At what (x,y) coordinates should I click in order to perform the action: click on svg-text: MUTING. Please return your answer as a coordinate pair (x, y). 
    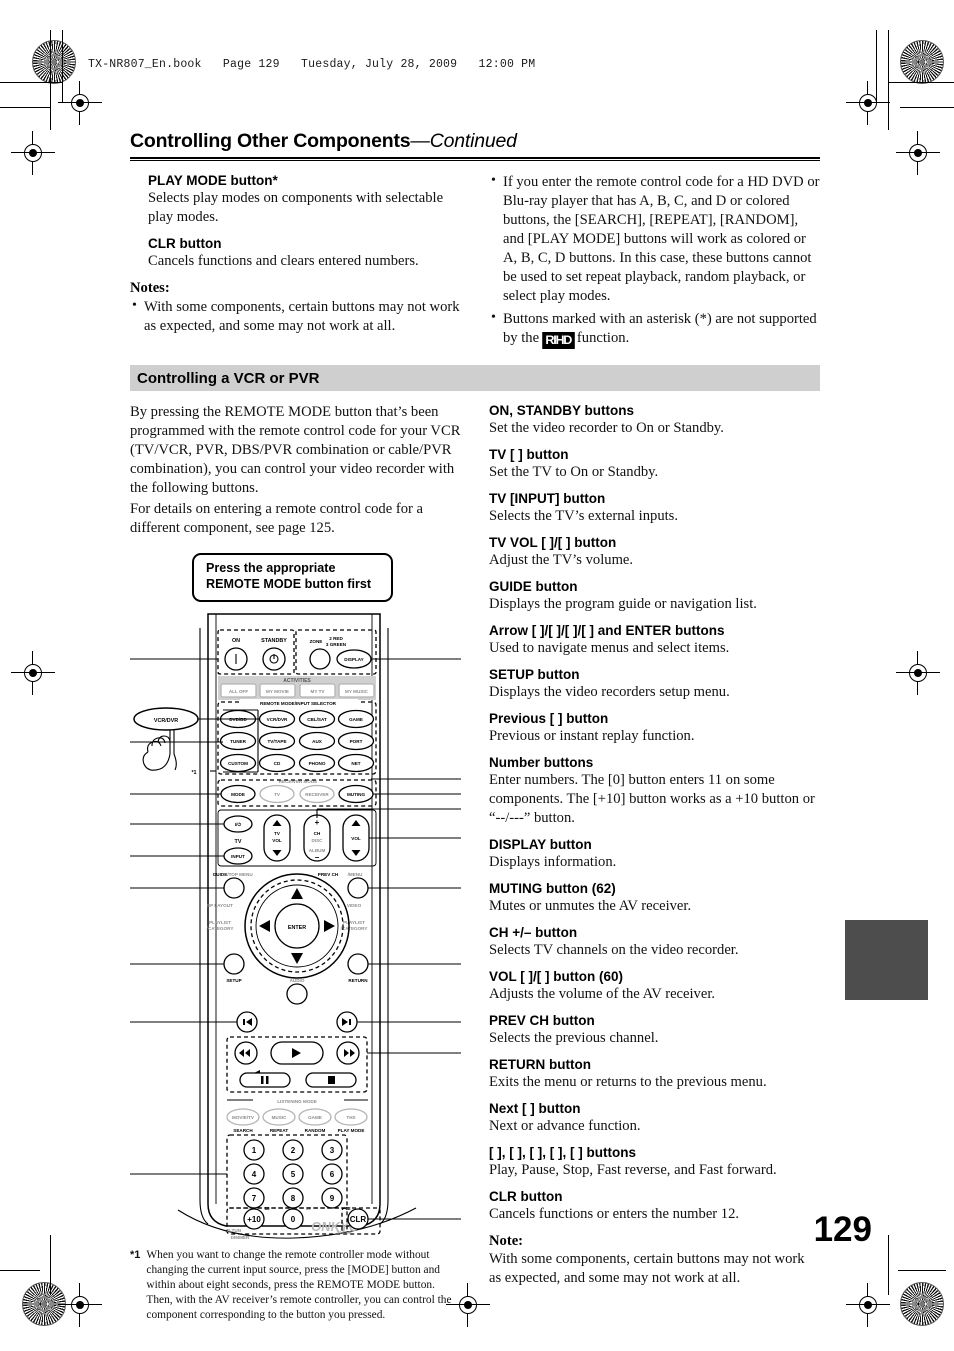
    Looking at the image, I should click on (356, 794).